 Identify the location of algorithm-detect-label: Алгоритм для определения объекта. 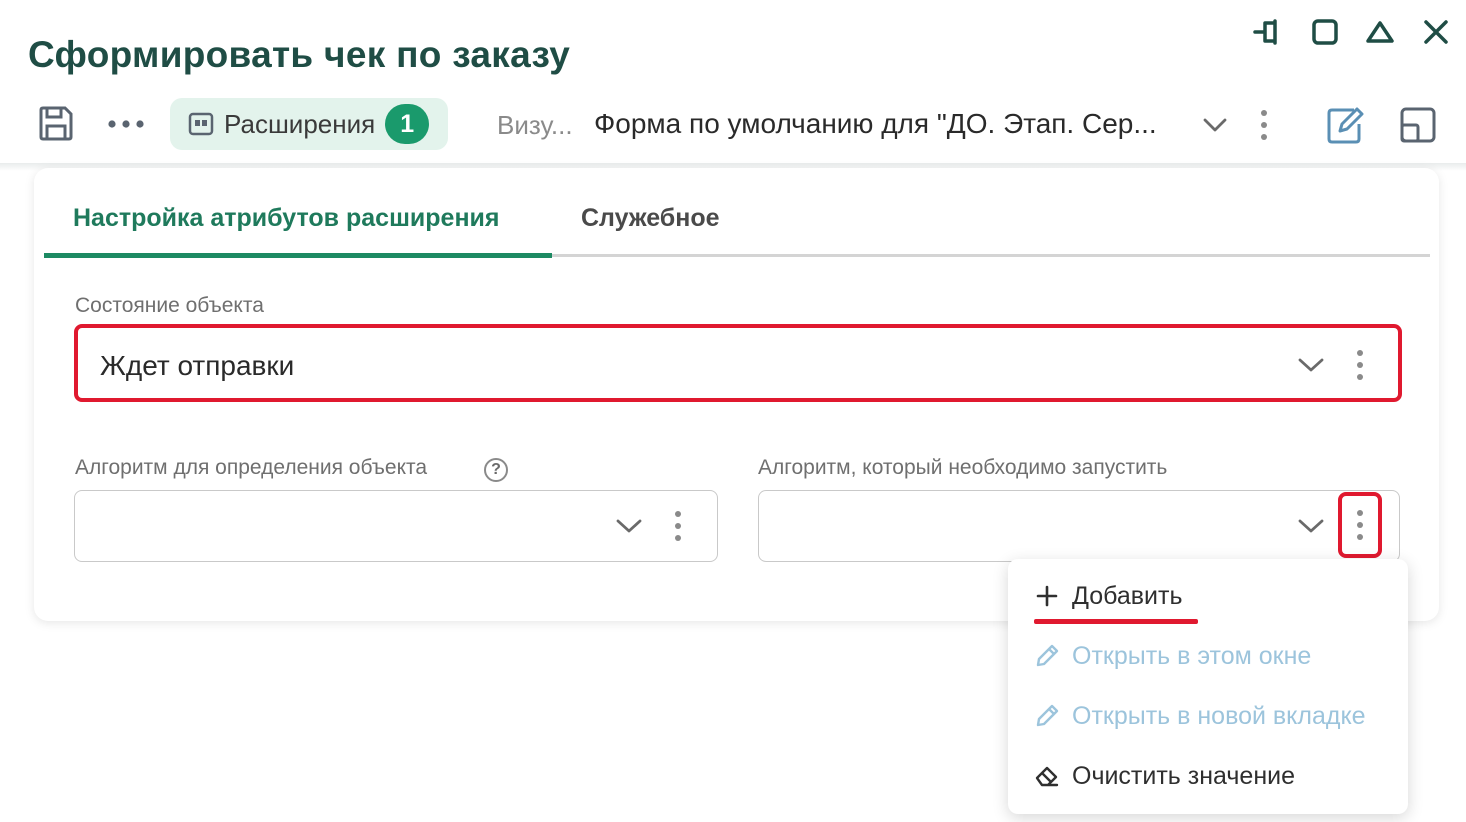
(251, 467).